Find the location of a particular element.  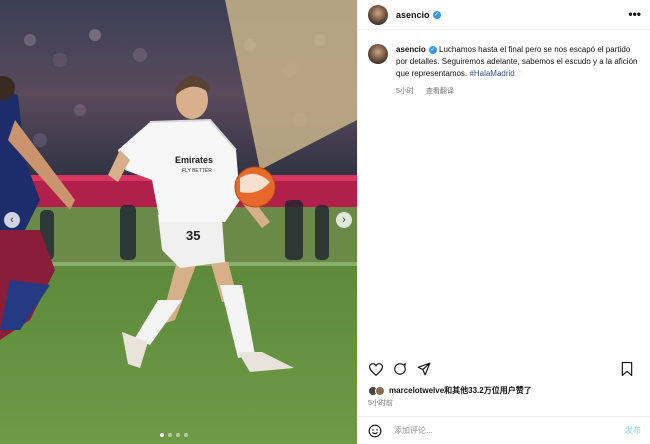

shirt-sponsor: Emirates is located at coordinates (194, 160).